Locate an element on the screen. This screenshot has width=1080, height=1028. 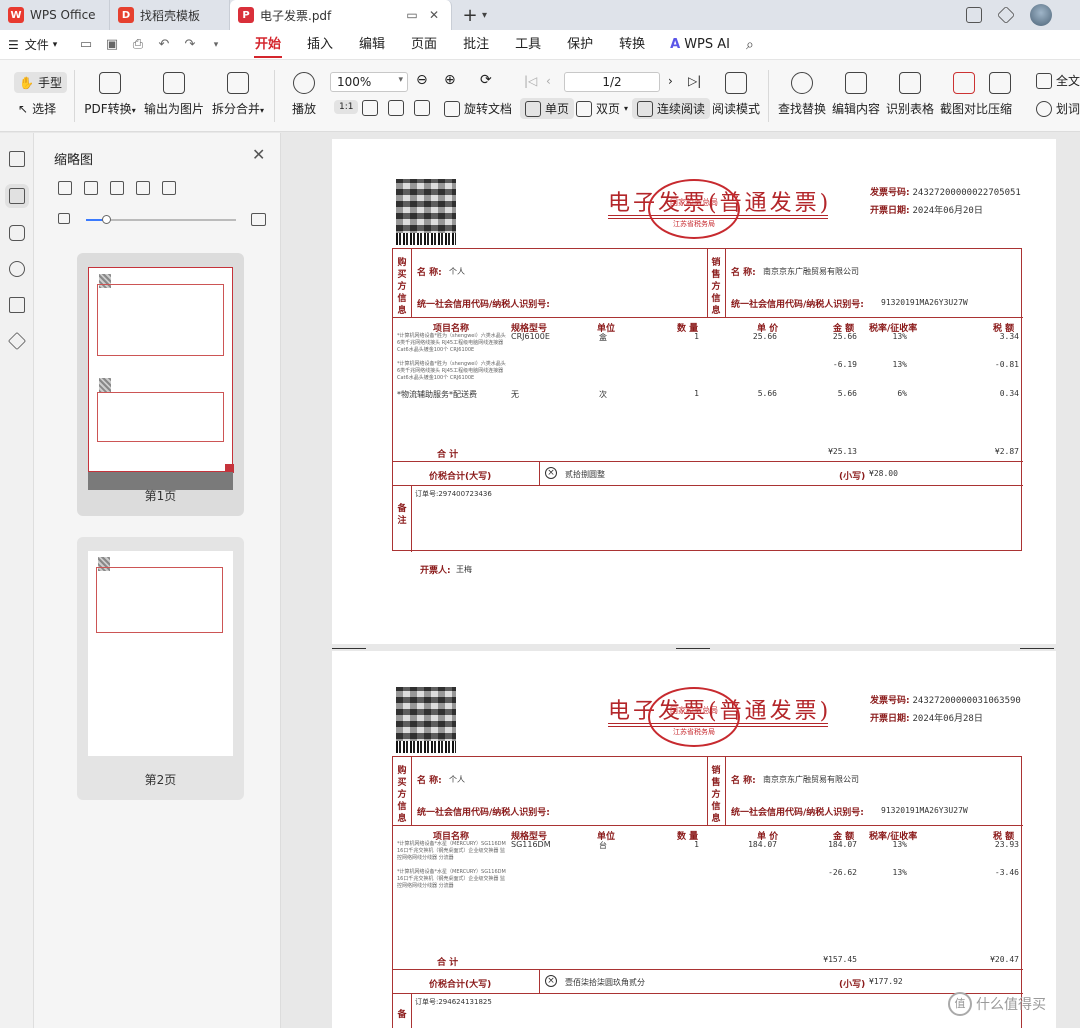
watermark-logo-icon: 值 is located at coordinates (960, 1004).